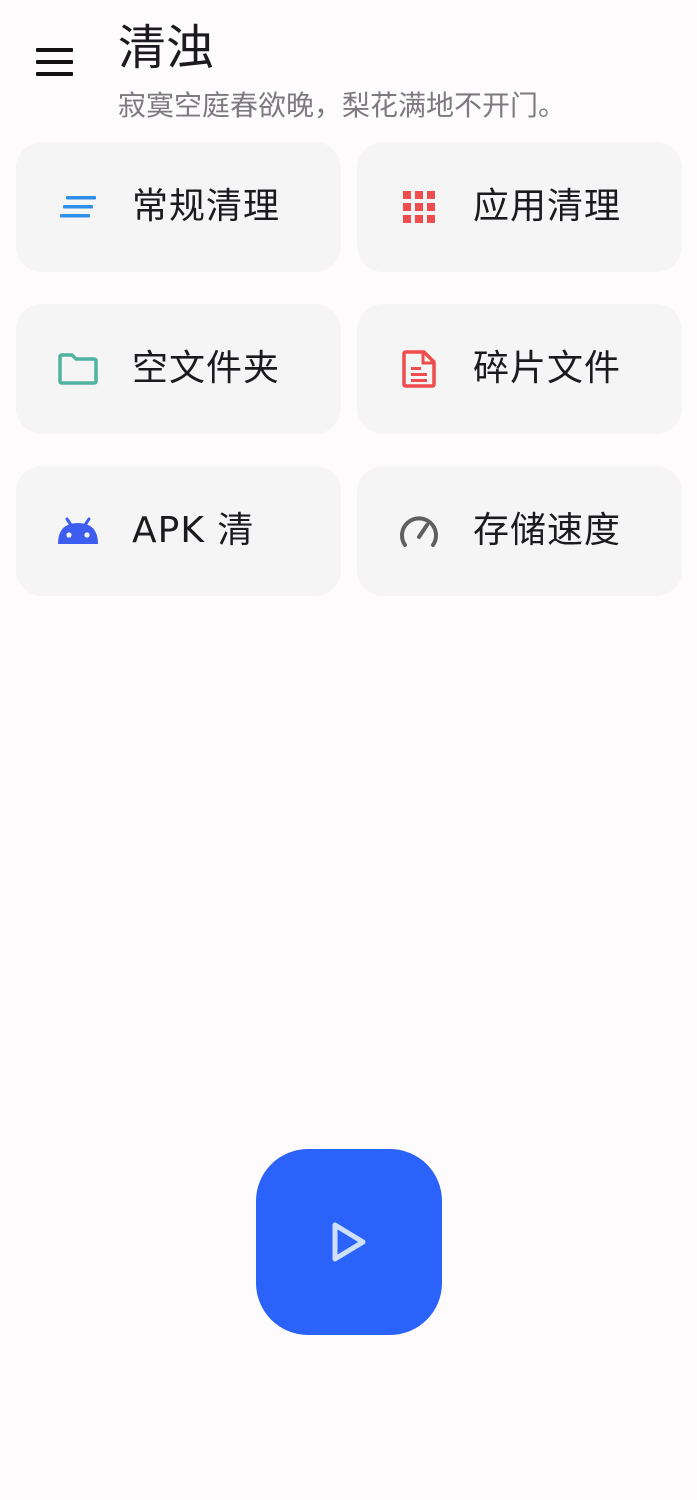 This screenshot has width=697, height=1500. What do you see at coordinates (547, 368) in the screenshot?
I see `tile-label: 碎片文件` at bounding box center [547, 368].